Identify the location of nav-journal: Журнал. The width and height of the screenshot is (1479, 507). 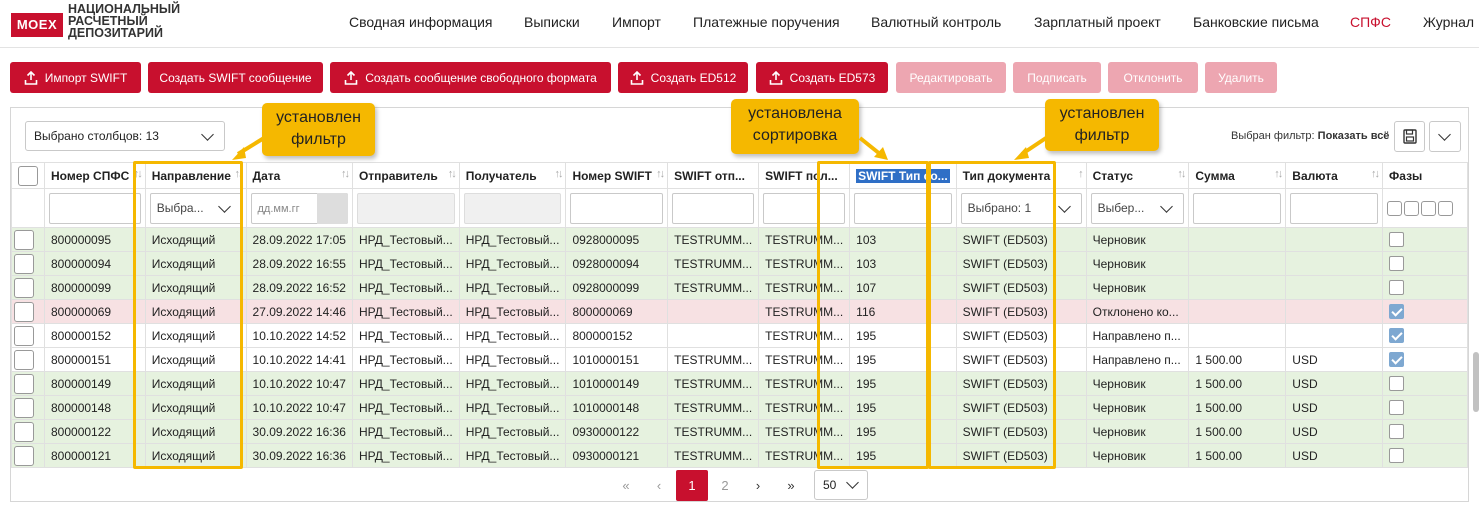
(1448, 22).